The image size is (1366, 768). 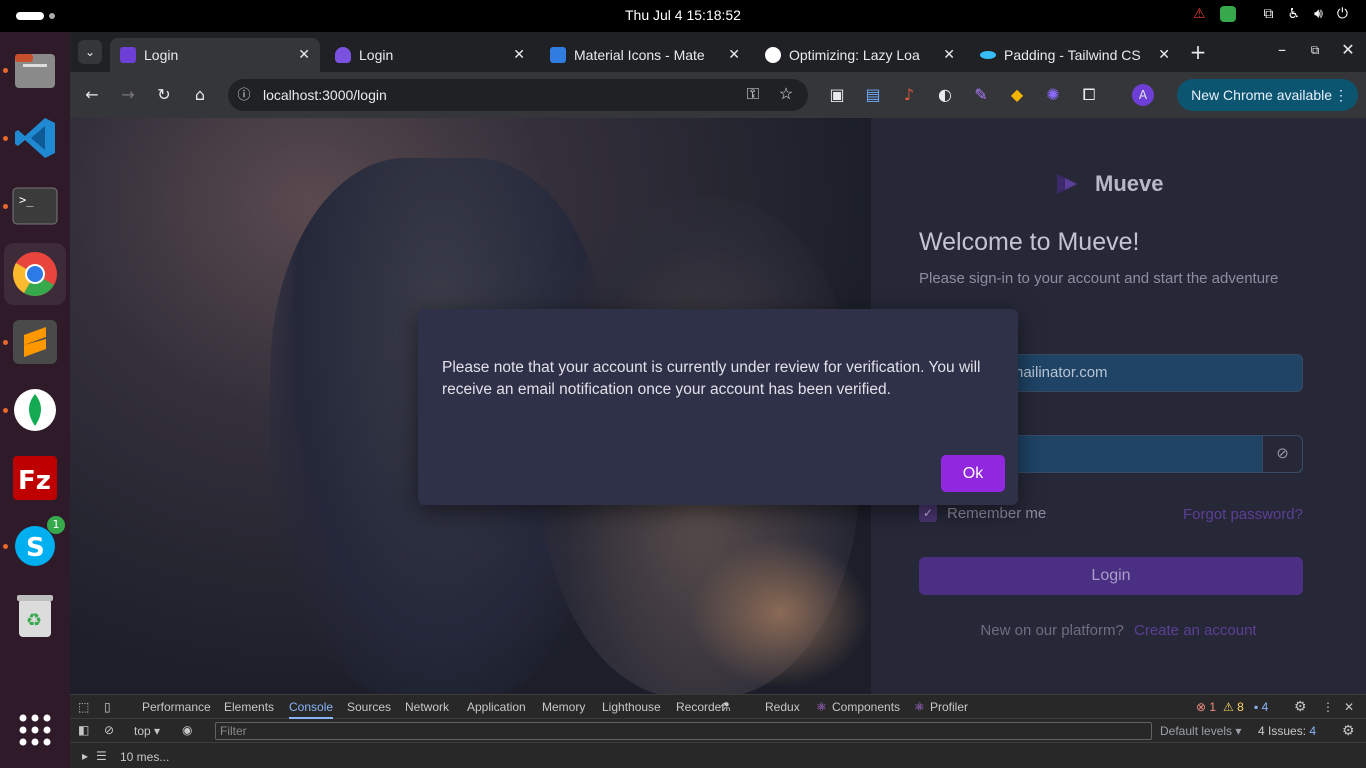 What do you see at coordinates (1315, 50) in the screenshot?
I see `maximize-window-icon: ⧉` at bounding box center [1315, 50].